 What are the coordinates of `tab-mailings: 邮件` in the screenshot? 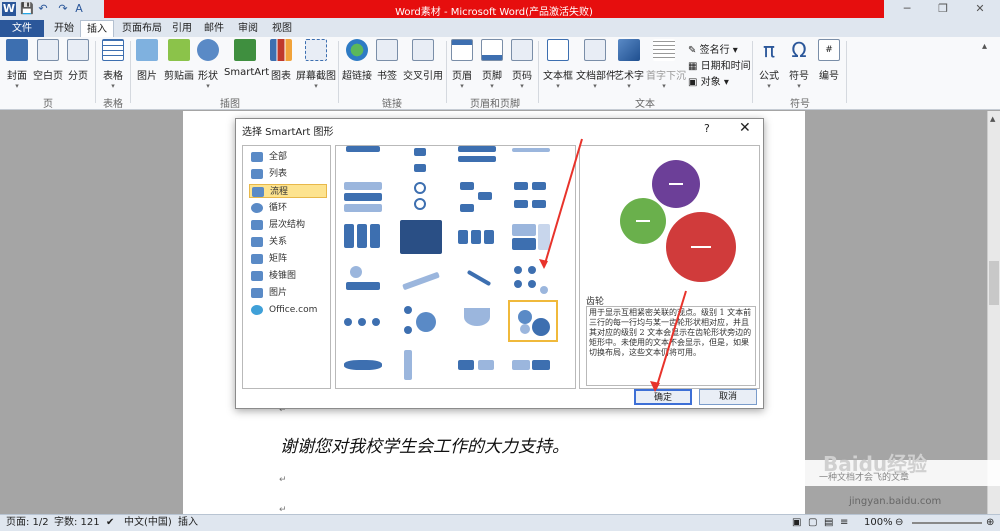 It's located at (214, 28).